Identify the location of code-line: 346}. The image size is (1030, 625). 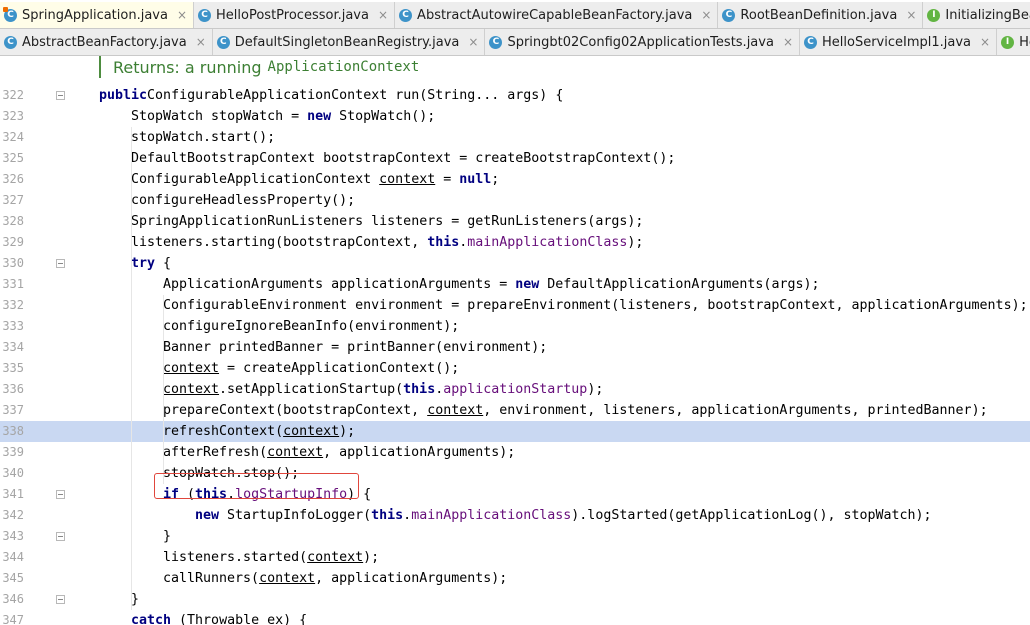
(515, 599).